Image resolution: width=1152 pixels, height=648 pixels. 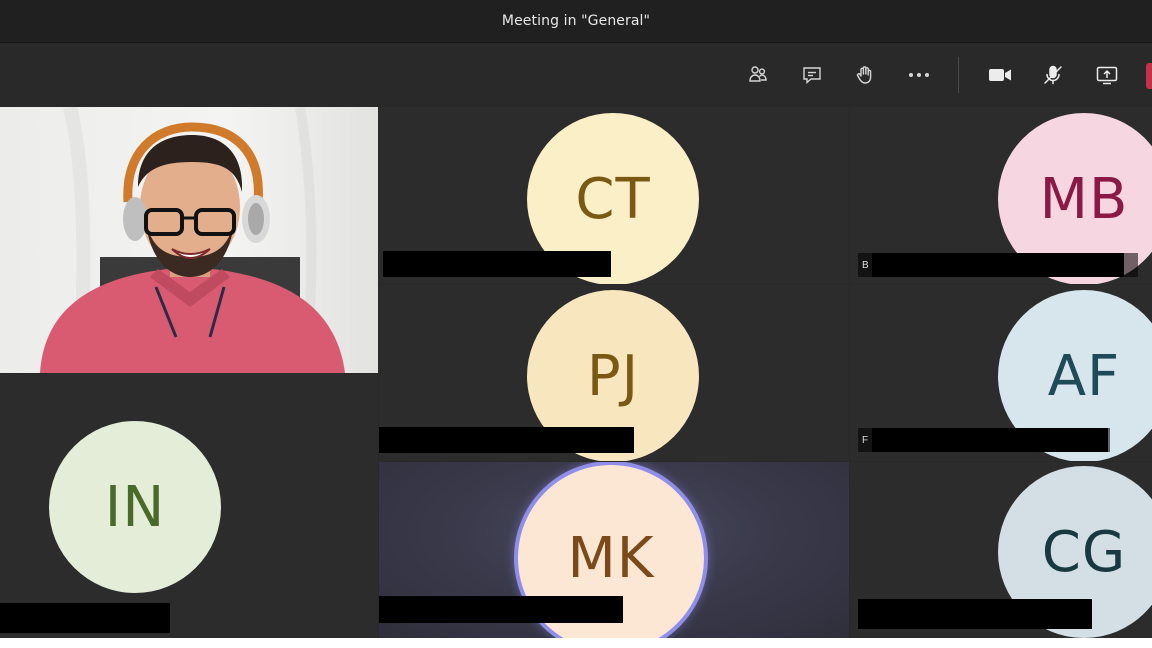 I want to click on name-plate-prefix: B, so click(x=865, y=265).